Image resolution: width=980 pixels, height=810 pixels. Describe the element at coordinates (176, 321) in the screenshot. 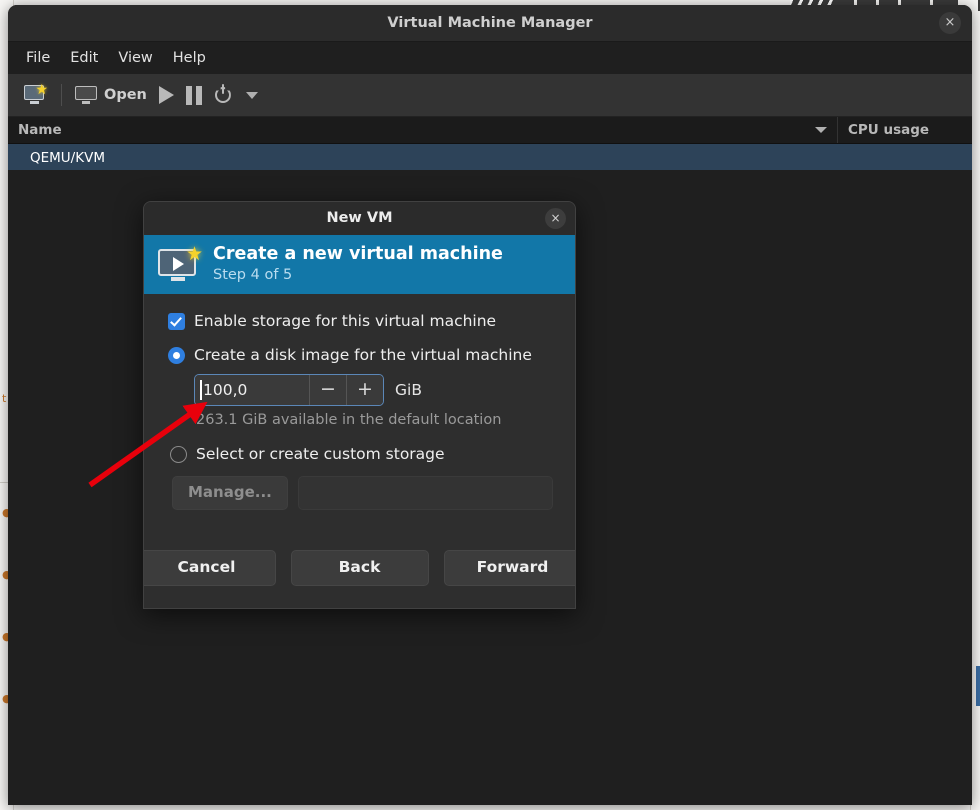

I see `enable-storage-checkbox` at that location.